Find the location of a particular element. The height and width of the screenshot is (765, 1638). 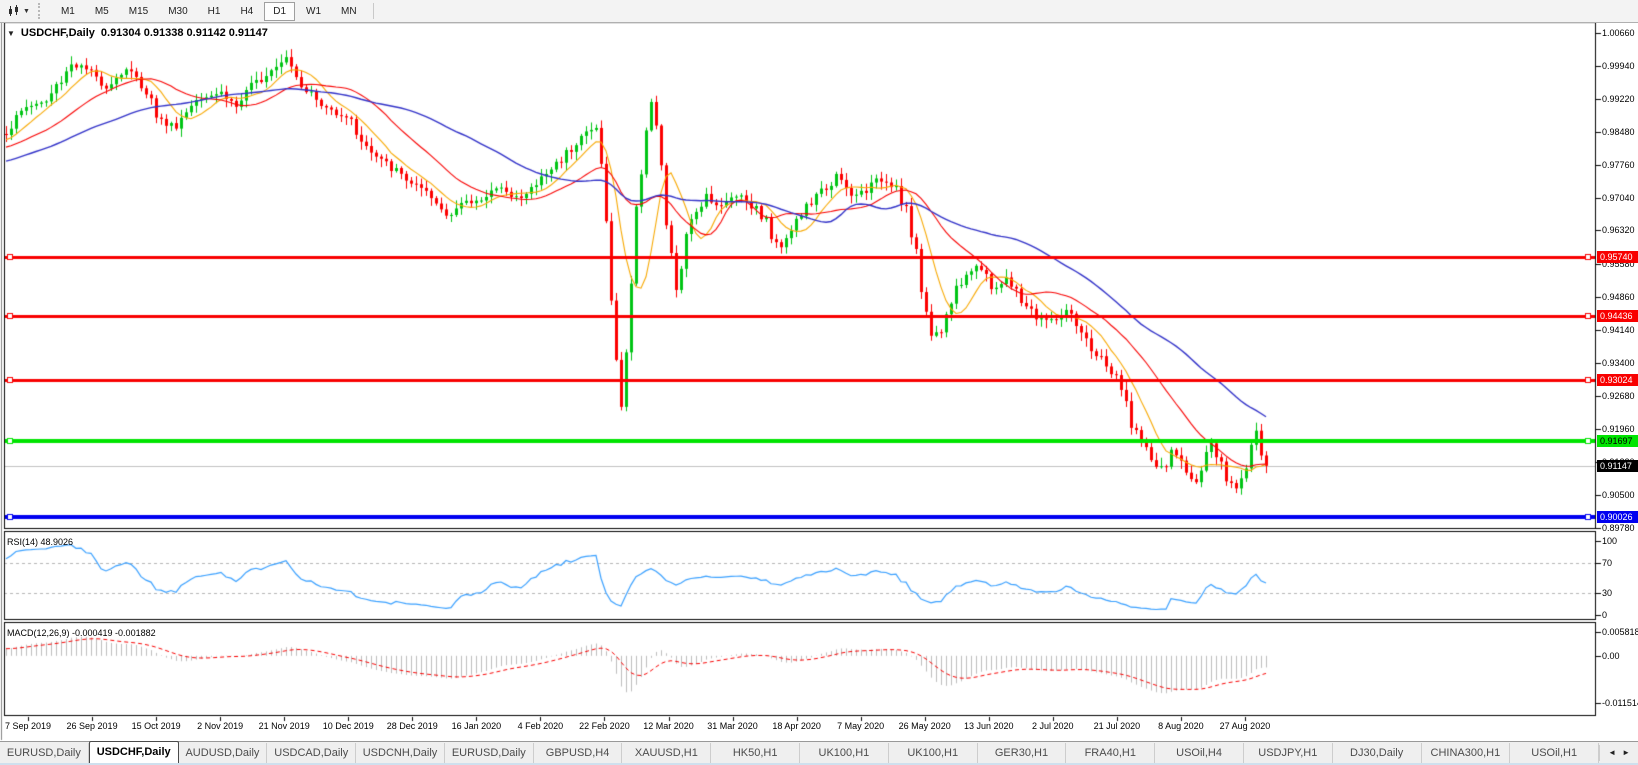

chart-ohlc-values: 0.91304 0.91338 0.91142 0.91147 is located at coordinates (184, 33).